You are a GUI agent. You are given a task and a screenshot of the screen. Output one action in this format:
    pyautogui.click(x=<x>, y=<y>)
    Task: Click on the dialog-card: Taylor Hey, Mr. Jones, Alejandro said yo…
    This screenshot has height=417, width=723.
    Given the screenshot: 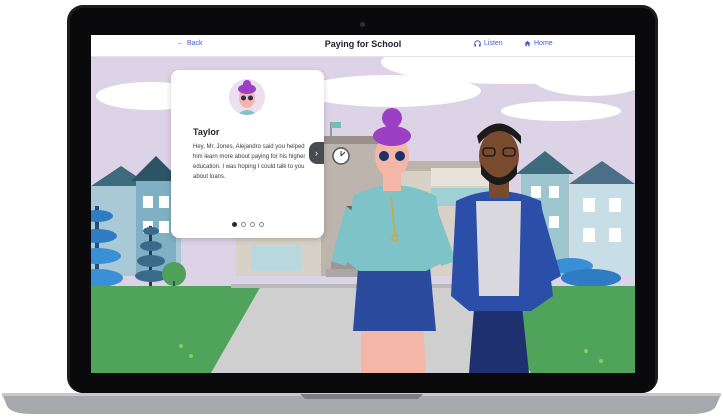 What is the action you would take?
    pyautogui.click(x=247, y=154)
    